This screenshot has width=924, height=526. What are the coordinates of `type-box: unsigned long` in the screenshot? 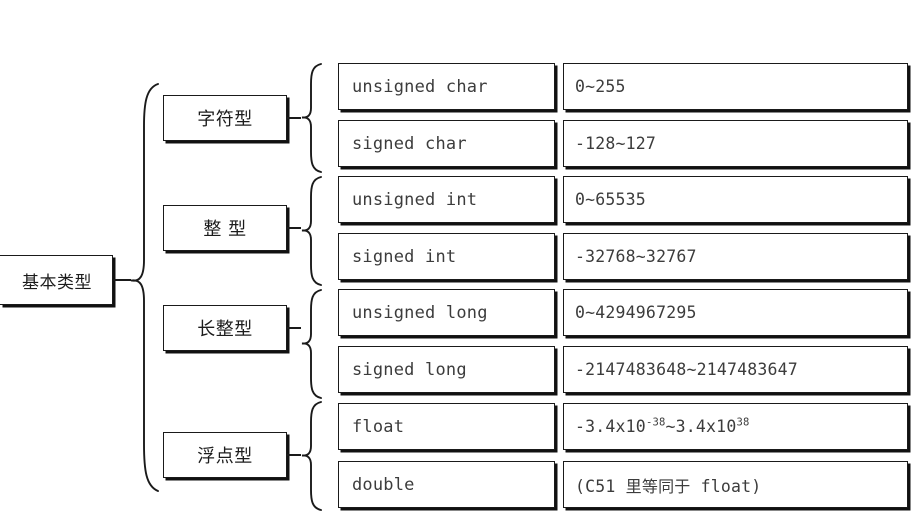 It's located at (446, 312).